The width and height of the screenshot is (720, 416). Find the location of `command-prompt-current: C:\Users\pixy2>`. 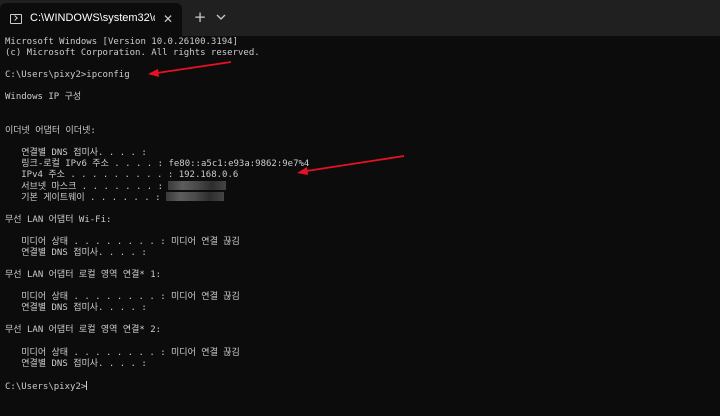

command-prompt-current: C:\Users\pixy2> is located at coordinates (361, 386).